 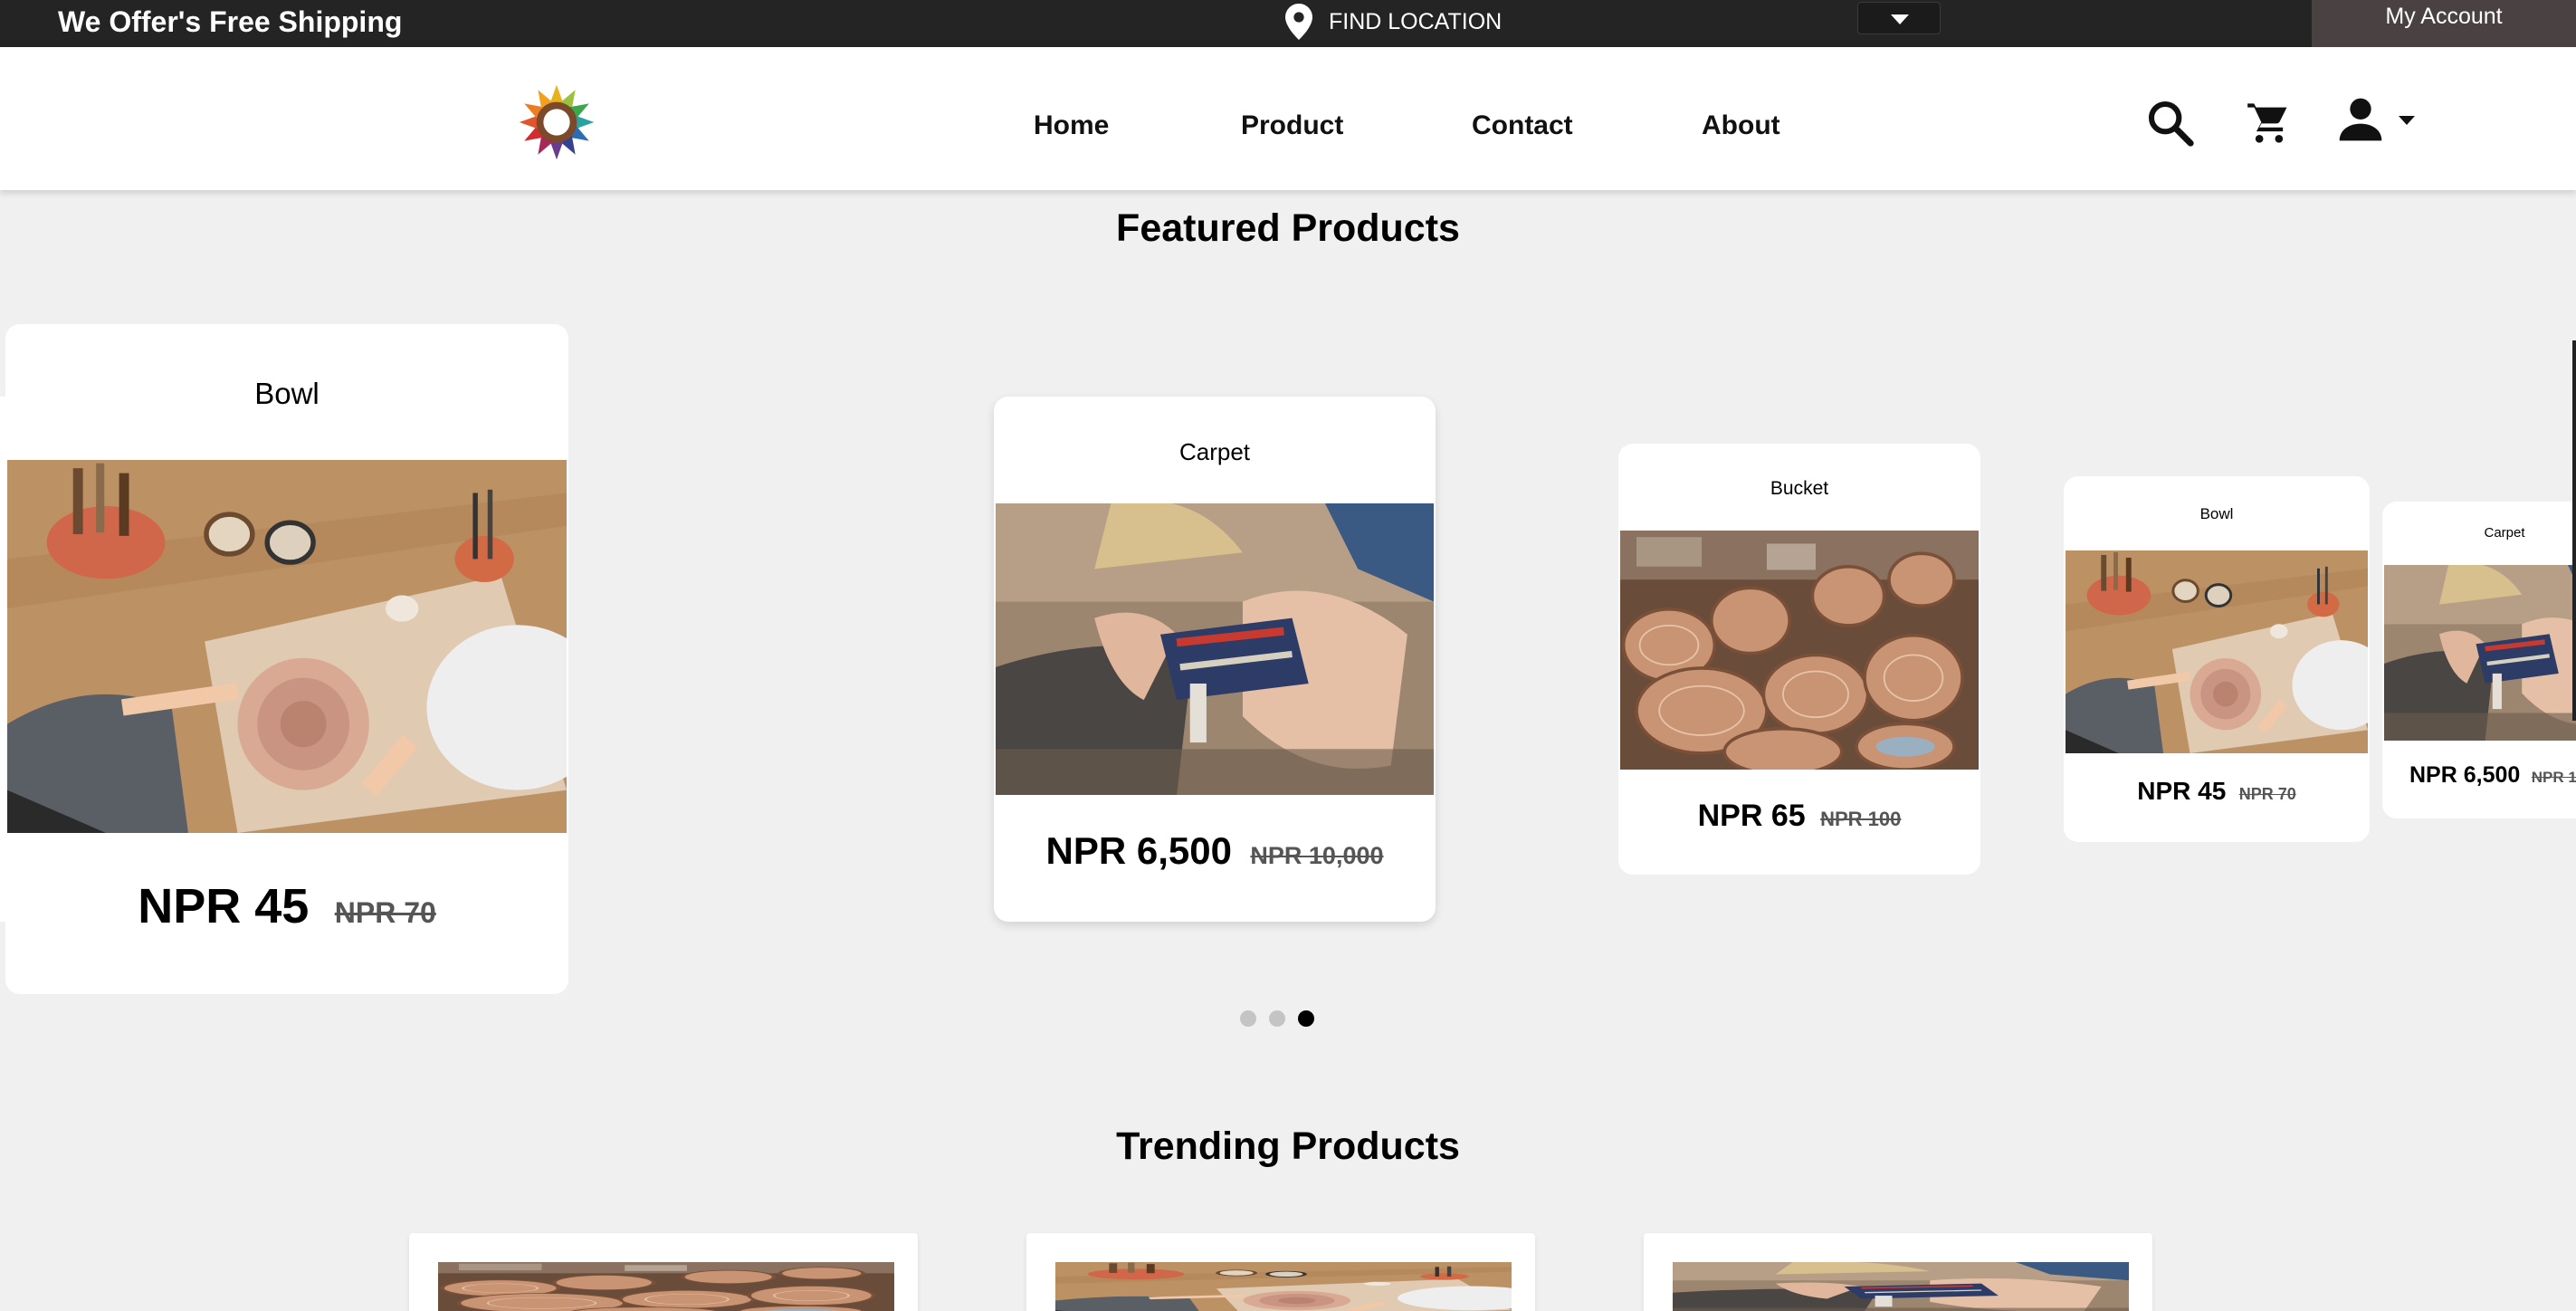 I want to click on product-card: Bucket NPR 65 NPR 100, so click(x=1799, y=659).